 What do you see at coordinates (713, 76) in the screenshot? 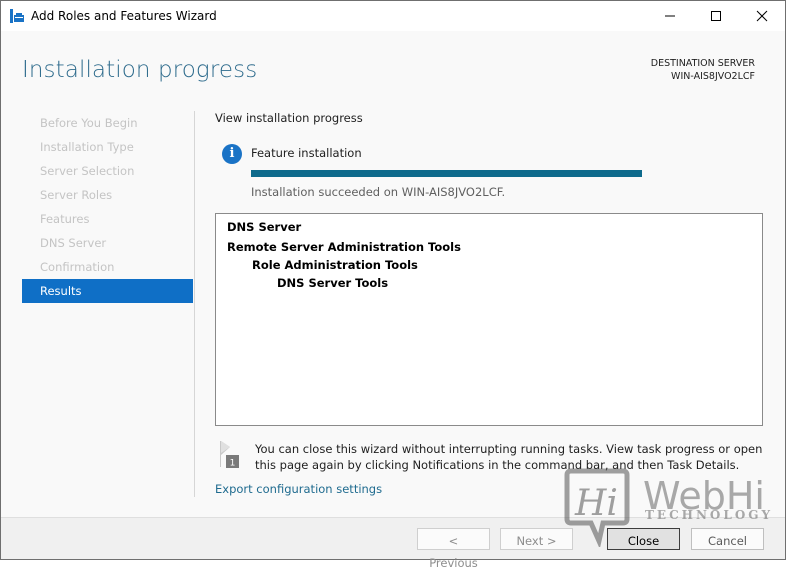
I see `destination-server-name: WIN-AIS8JVO2LCF` at bounding box center [713, 76].